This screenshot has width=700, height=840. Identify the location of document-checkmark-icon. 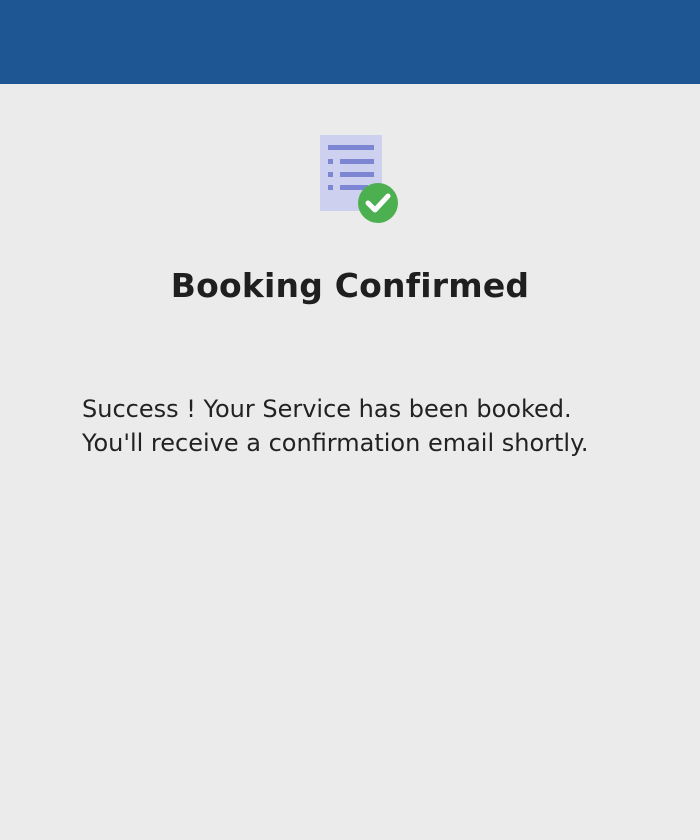
(359, 179).